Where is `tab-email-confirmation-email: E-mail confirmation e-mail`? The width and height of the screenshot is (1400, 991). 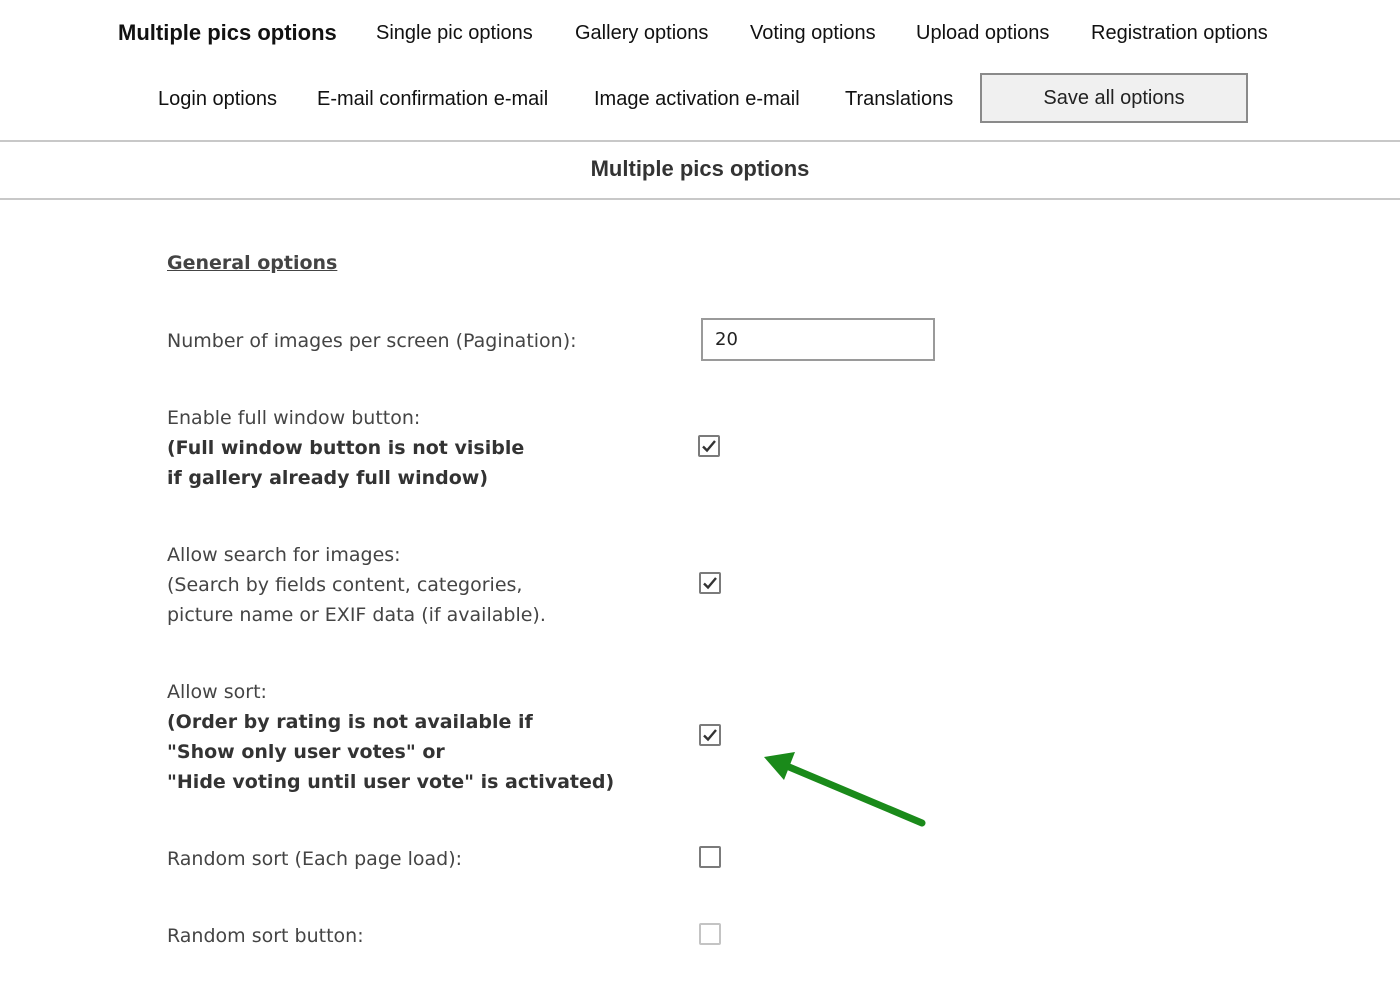
tab-email-confirmation-email: E-mail confirmation e-mail is located at coordinates (432, 99).